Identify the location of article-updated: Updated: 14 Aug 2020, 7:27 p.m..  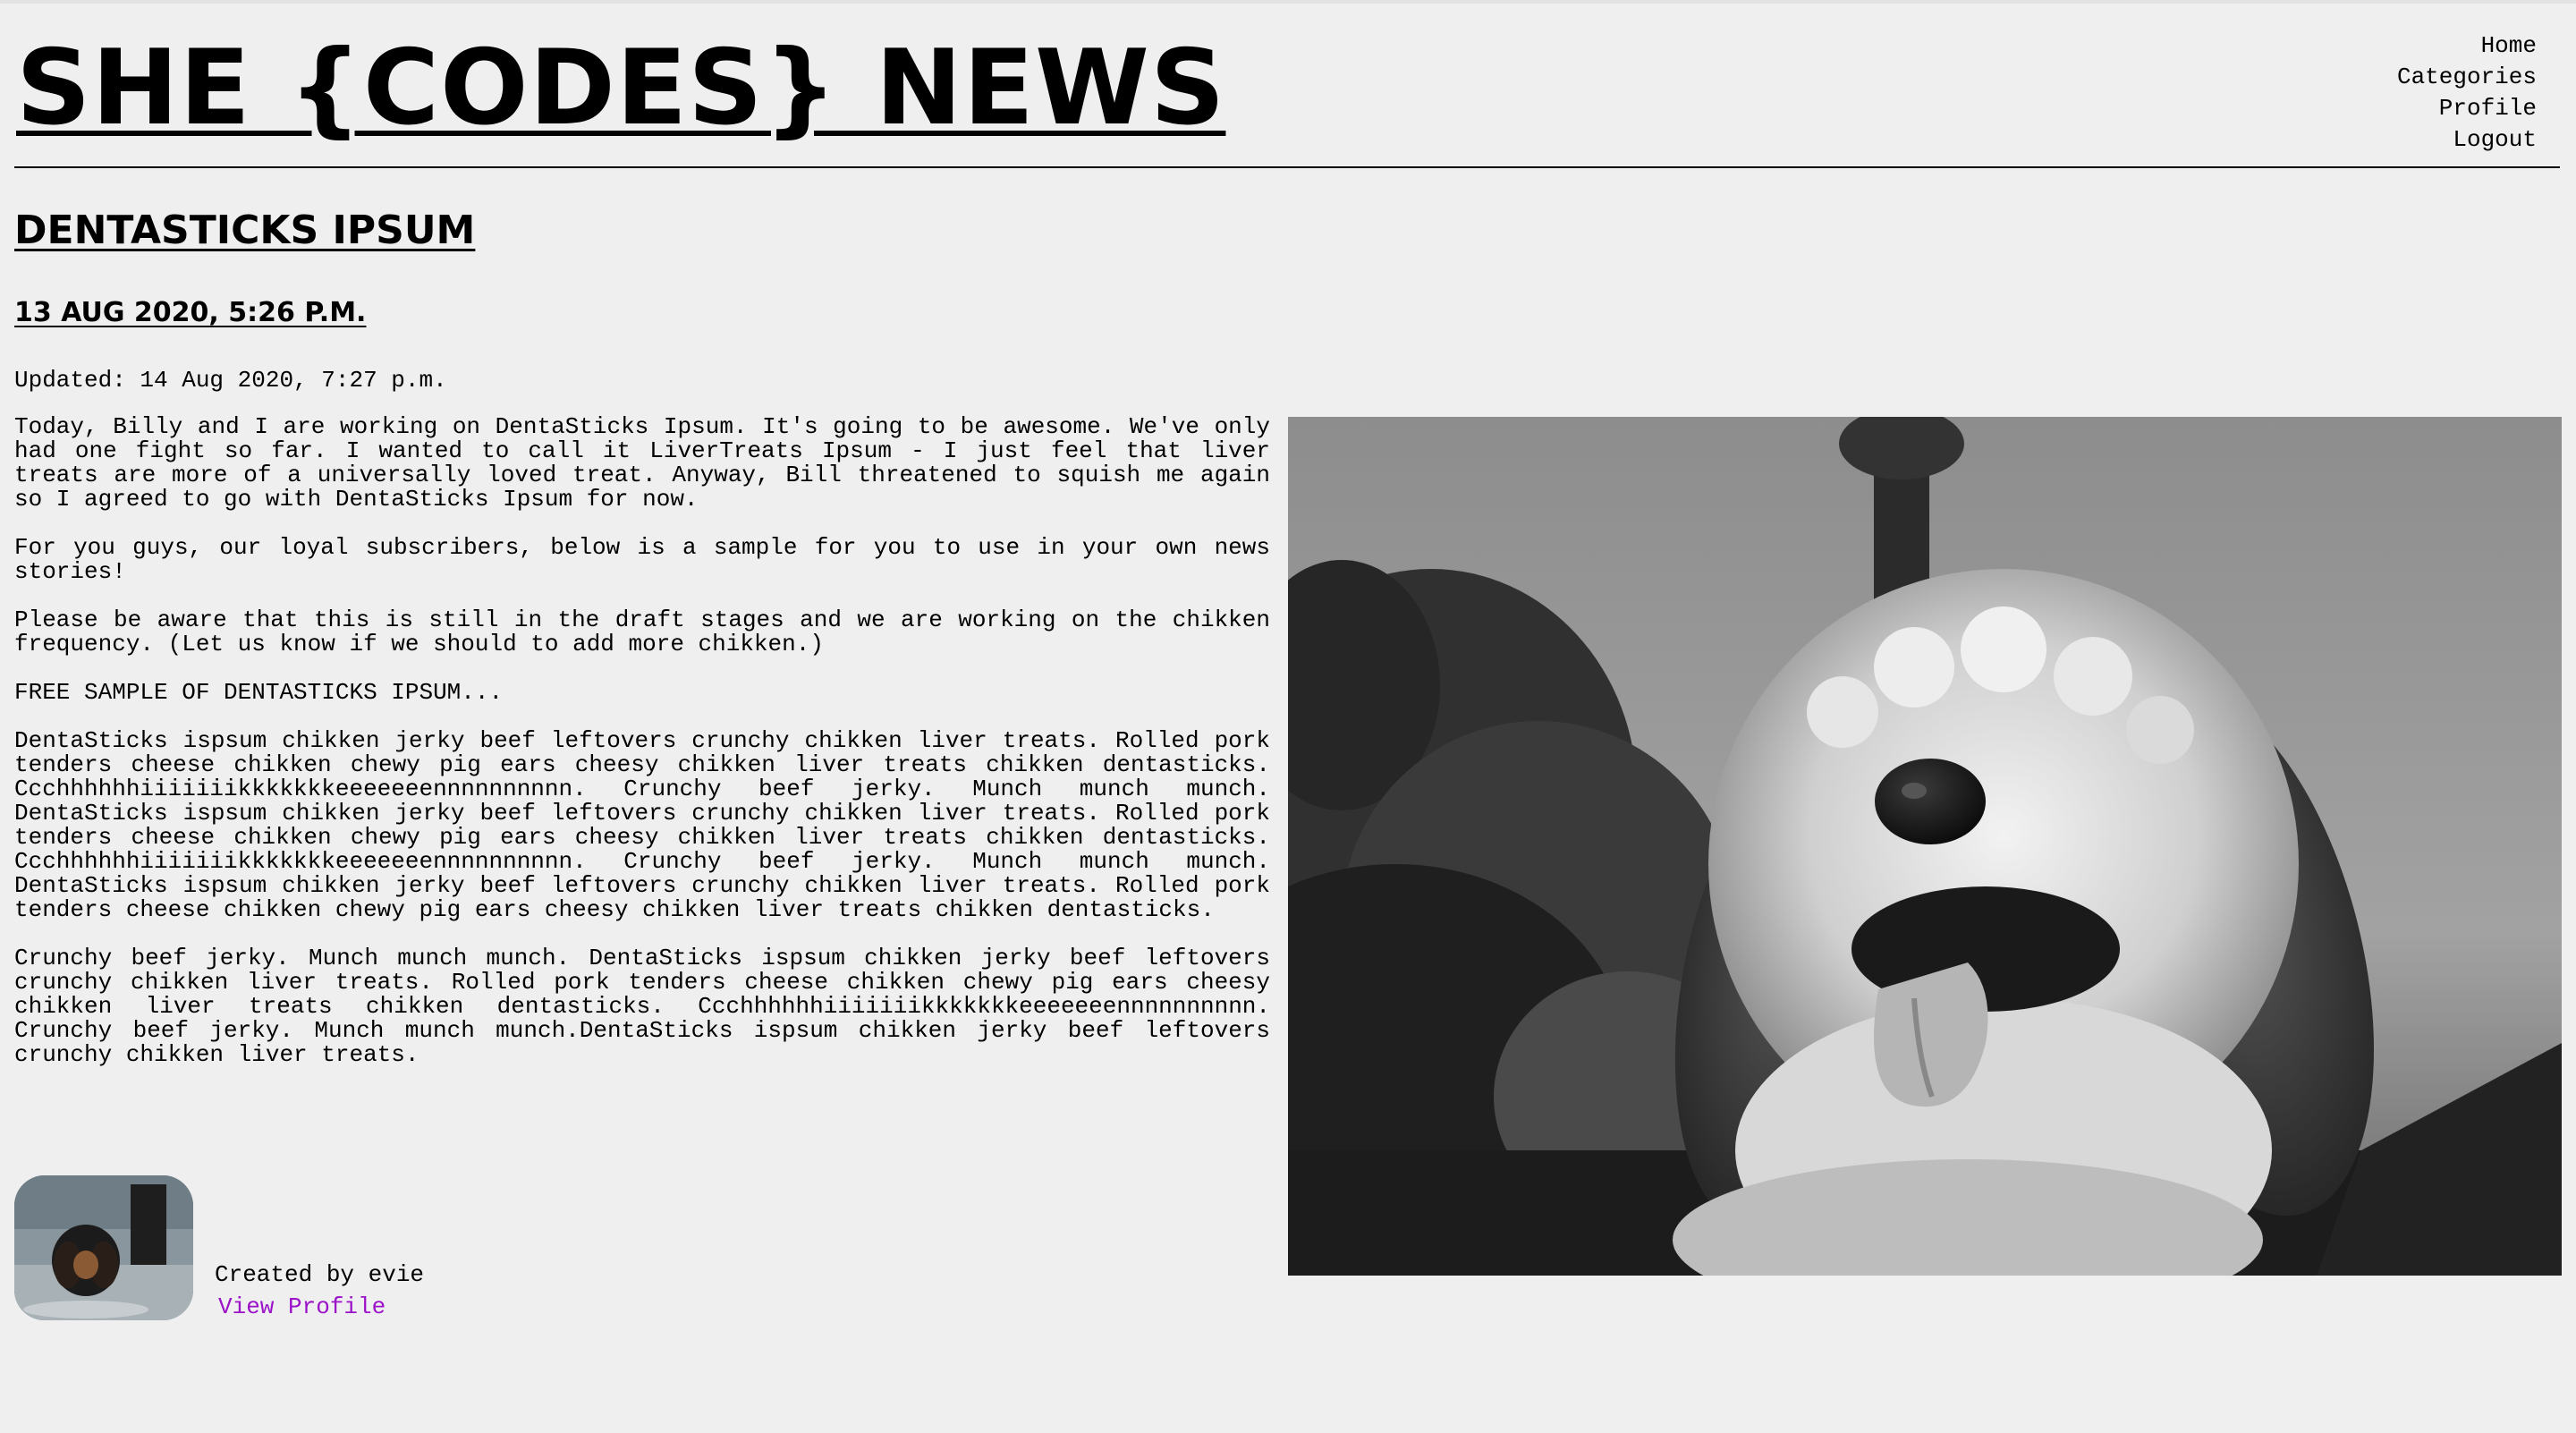
(230, 380).